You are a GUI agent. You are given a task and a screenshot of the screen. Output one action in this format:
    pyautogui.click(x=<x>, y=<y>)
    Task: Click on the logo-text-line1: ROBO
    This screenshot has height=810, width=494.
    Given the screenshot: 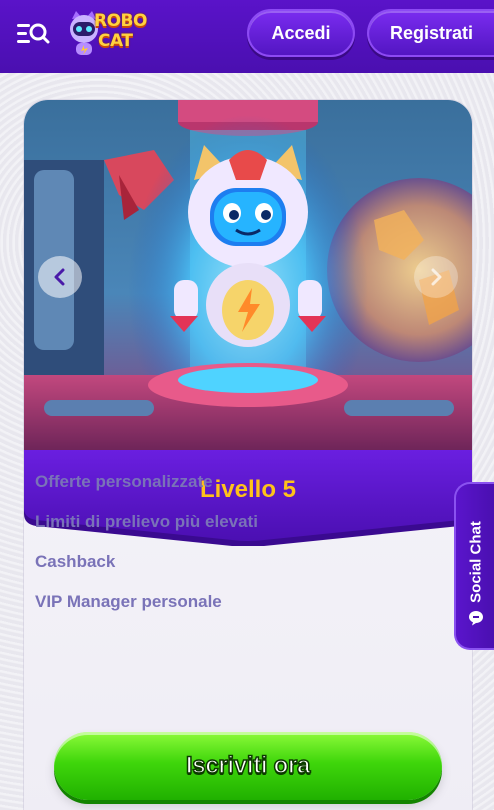 What is the action you would take?
    pyautogui.click(x=120, y=21)
    